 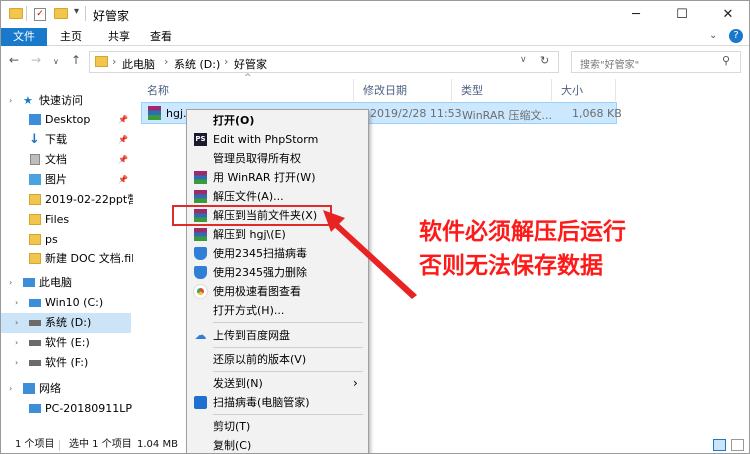 I want to click on menu-item-pc-manager-scan: 扫描病毒(电脑管家), so click(x=277, y=402).